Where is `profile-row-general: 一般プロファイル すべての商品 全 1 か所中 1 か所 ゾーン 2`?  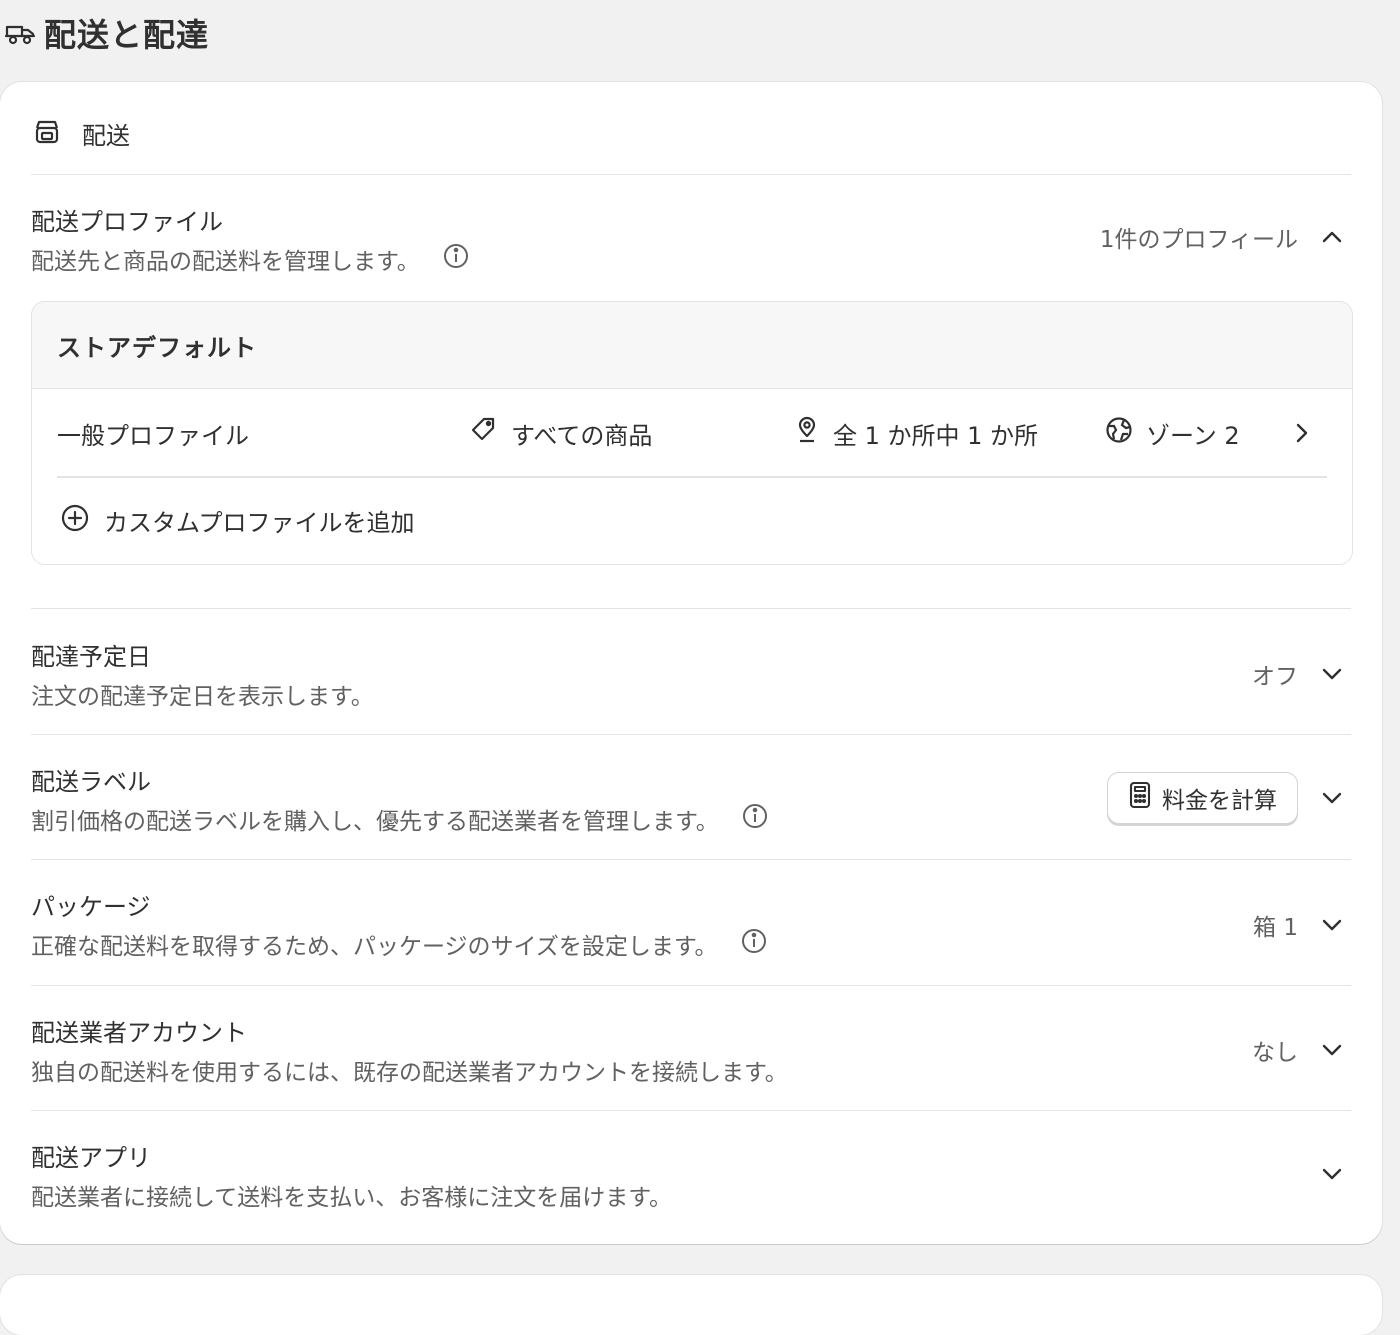
profile-row-general: 一般プロファイル すべての商品 全 1 か所中 1 か所 ゾーン 2 is located at coordinates (692, 433).